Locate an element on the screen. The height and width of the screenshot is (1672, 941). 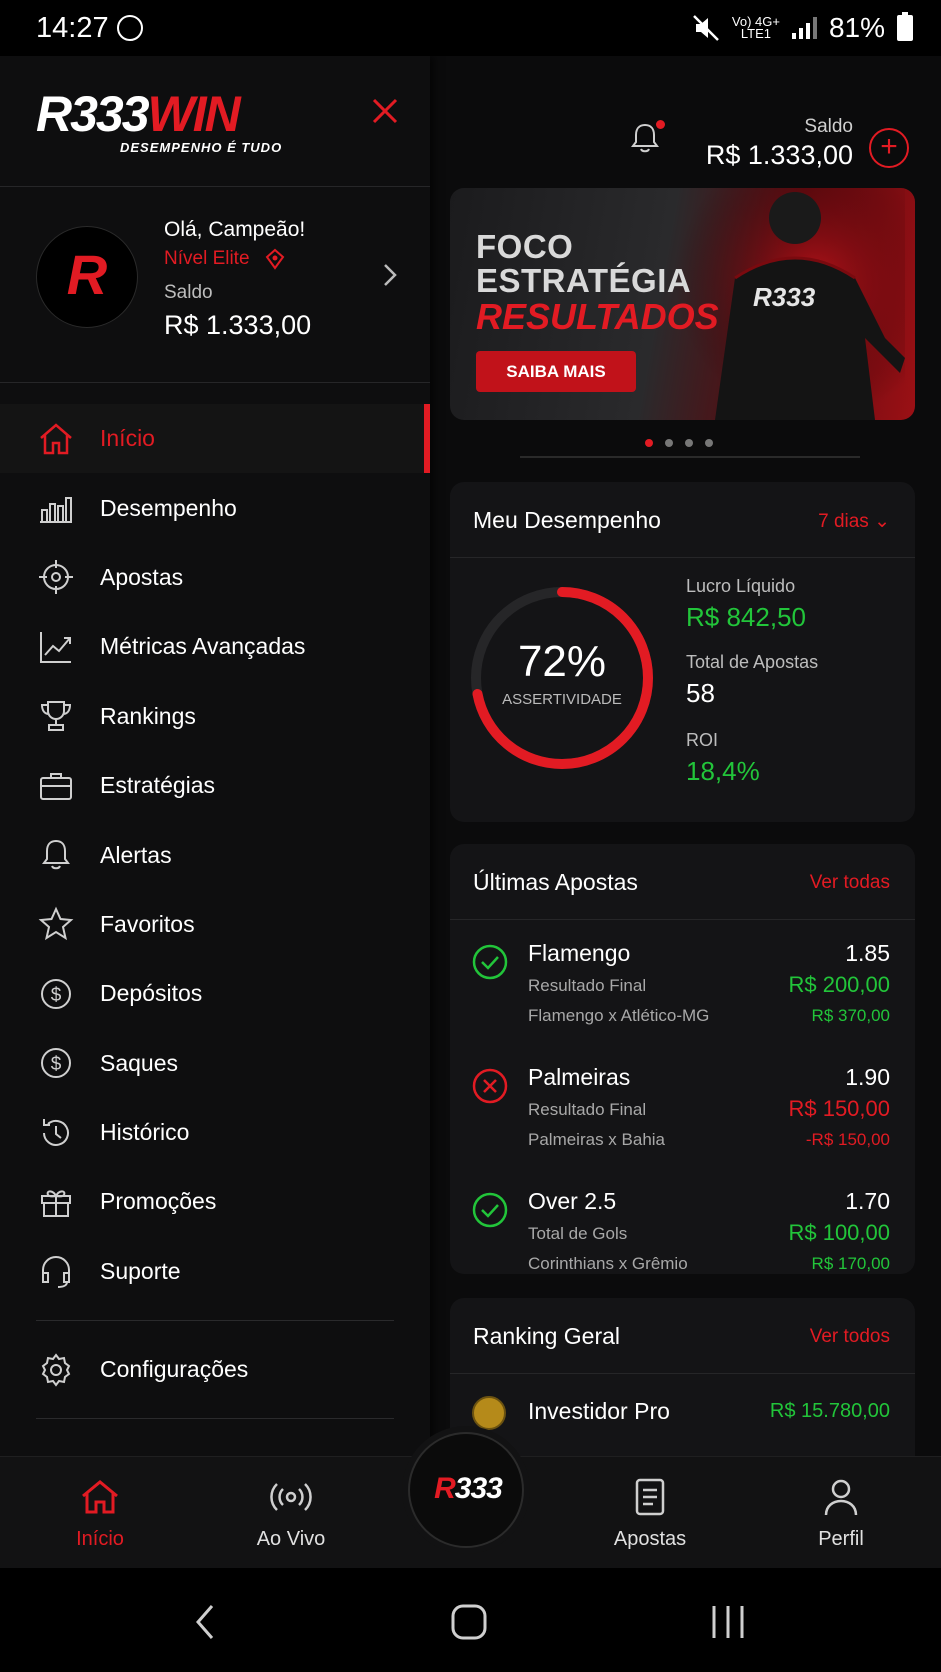
network-indicator: Vo) 4G+ LTE1 is located at coordinates (755, 27).